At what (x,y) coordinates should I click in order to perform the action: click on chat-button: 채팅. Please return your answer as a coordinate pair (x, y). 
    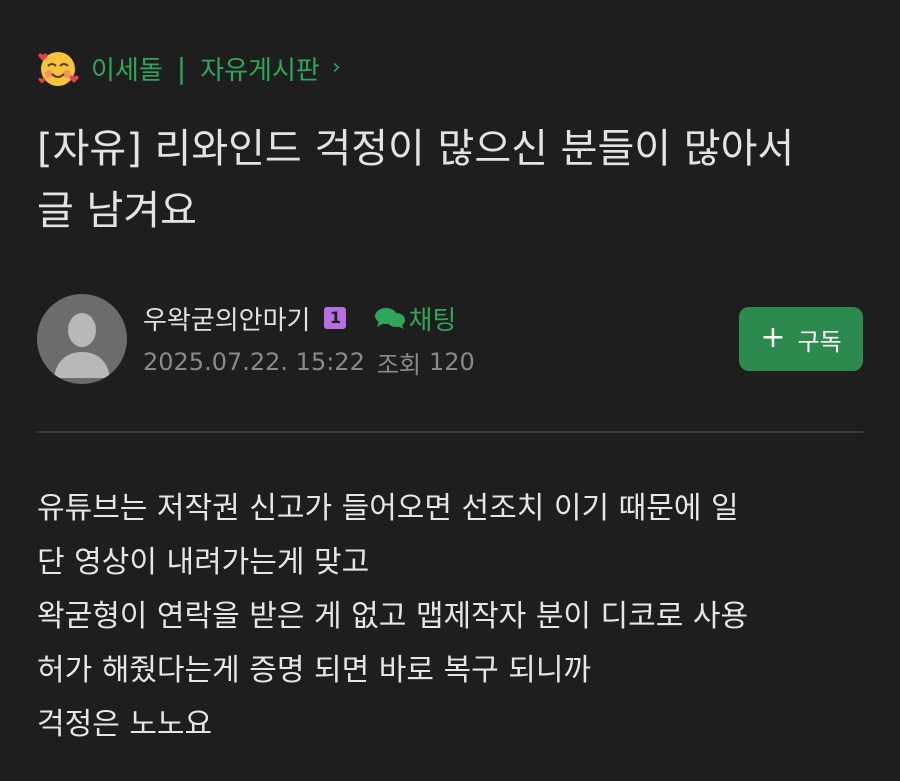
    Looking at the image, I should click on (415, 318).